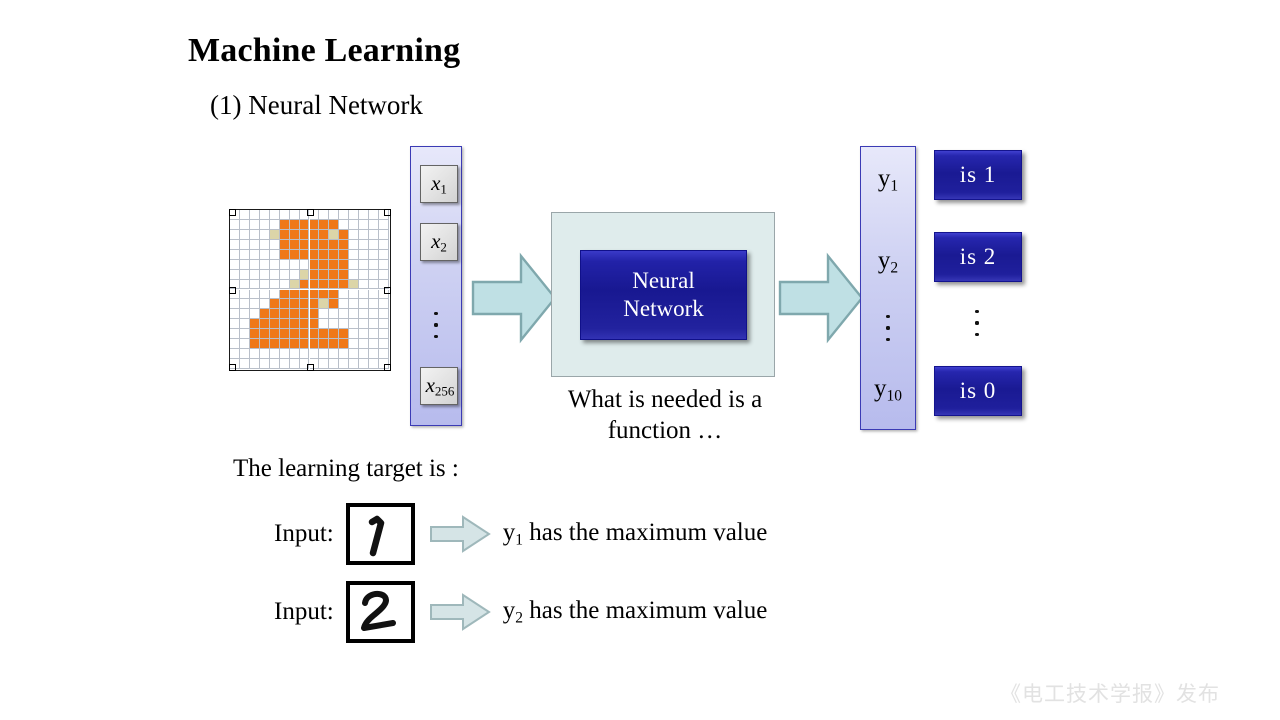 The image size is (1280, 720). What do you see at coordinates (324, 50) in the screenshot?
I see `page-title: Machine Learning` at bounding box center [324, 50].